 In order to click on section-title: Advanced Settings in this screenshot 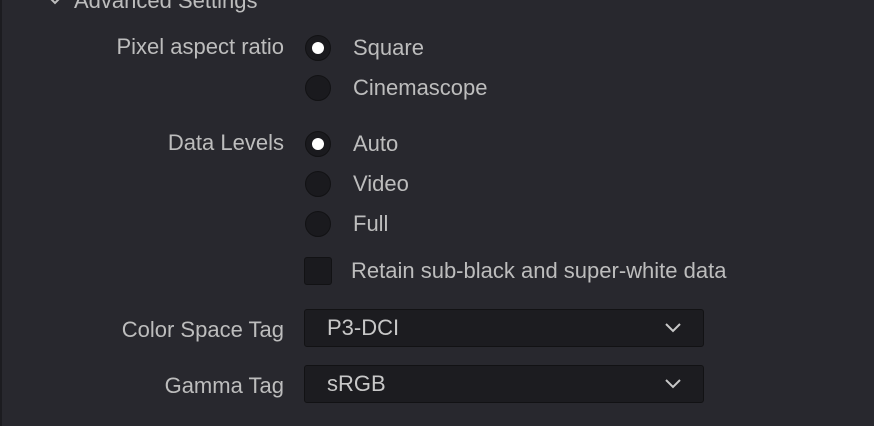, I will do `click(166, 6)`.